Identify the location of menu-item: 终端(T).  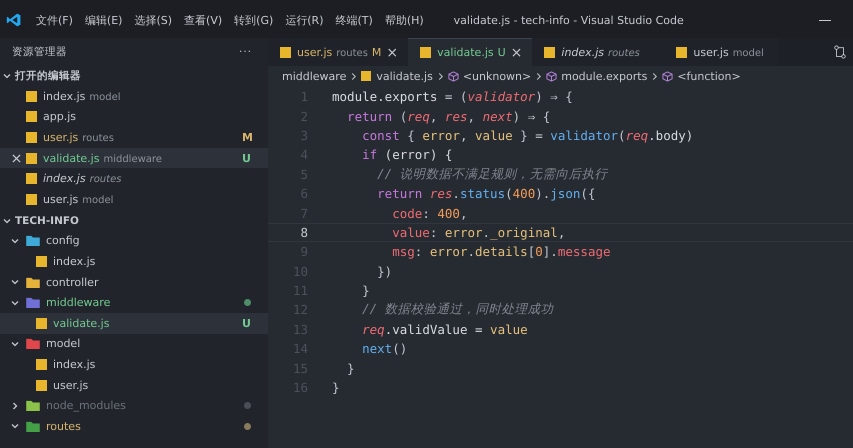
(354, 20).